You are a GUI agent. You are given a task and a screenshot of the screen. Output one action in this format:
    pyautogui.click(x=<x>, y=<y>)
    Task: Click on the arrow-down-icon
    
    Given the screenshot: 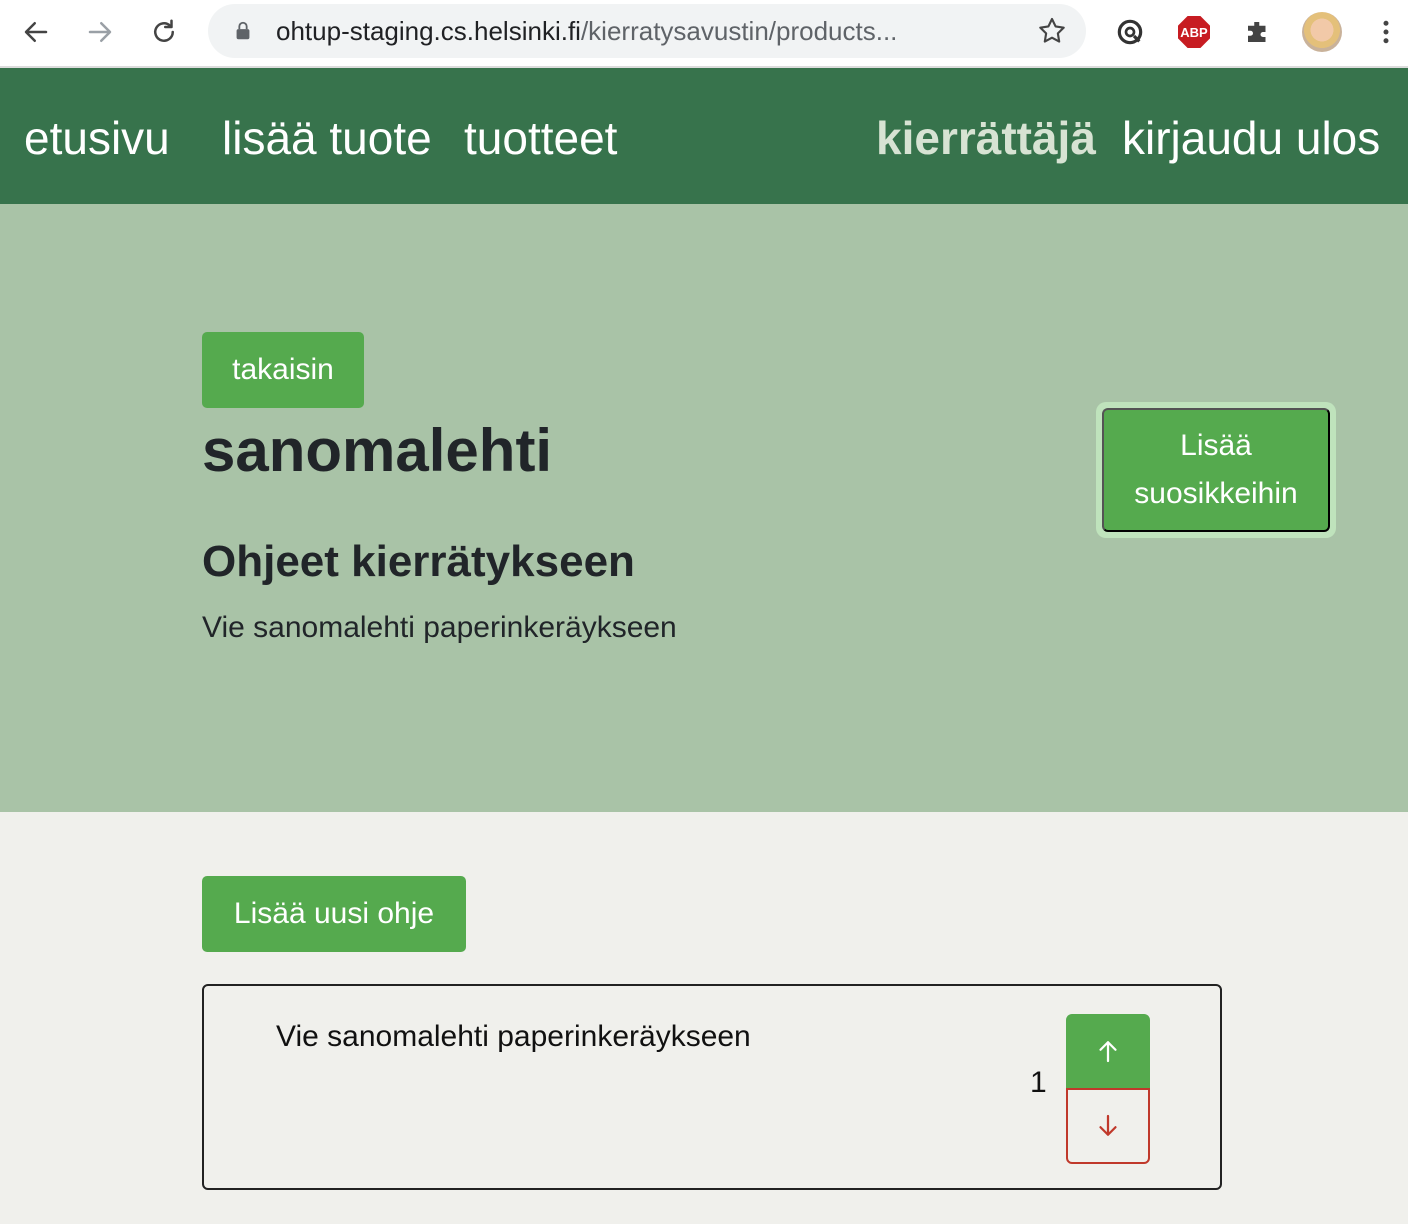 What is the action you would take?
    pyautogui.click(x=1108, y=1125)
    